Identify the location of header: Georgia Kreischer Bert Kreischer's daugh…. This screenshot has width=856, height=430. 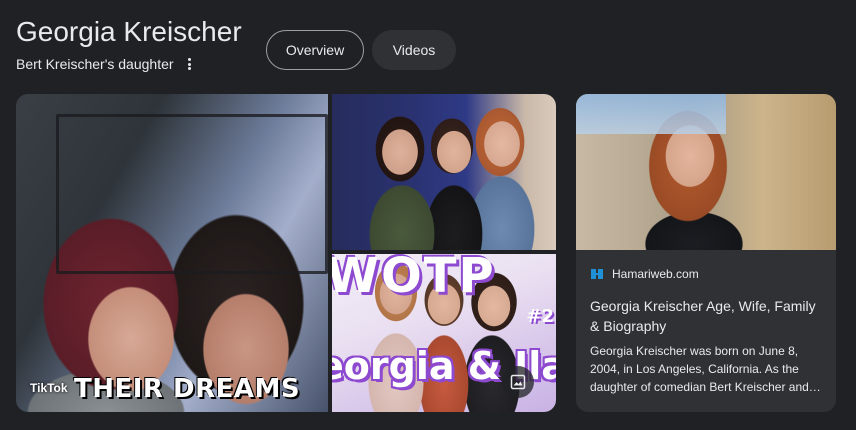
(129, 43).